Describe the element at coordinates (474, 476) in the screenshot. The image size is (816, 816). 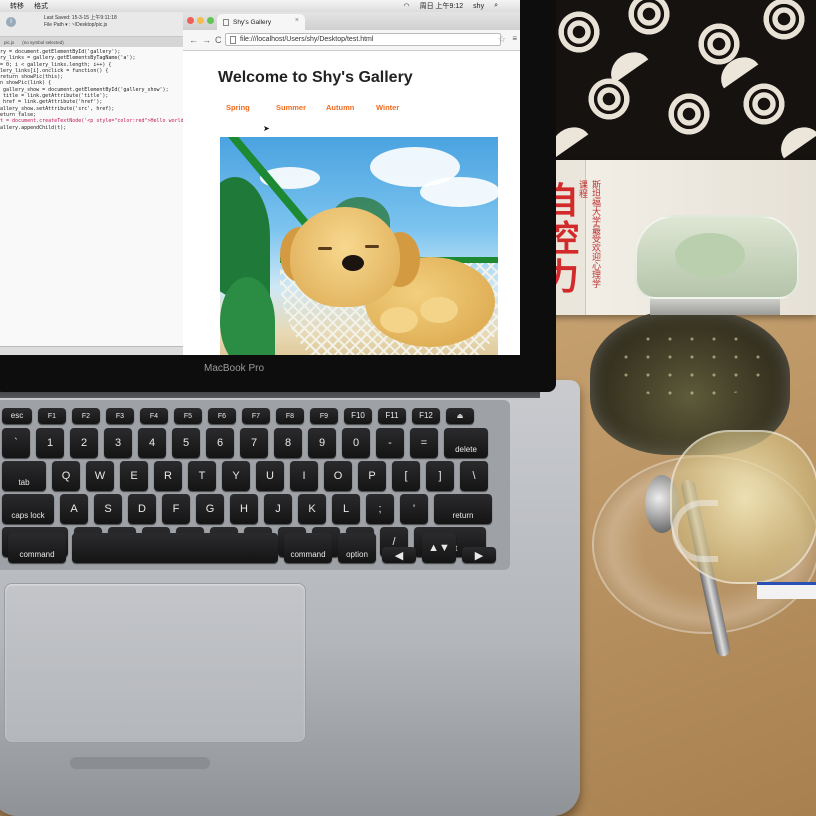
I see `key: \` at that location.